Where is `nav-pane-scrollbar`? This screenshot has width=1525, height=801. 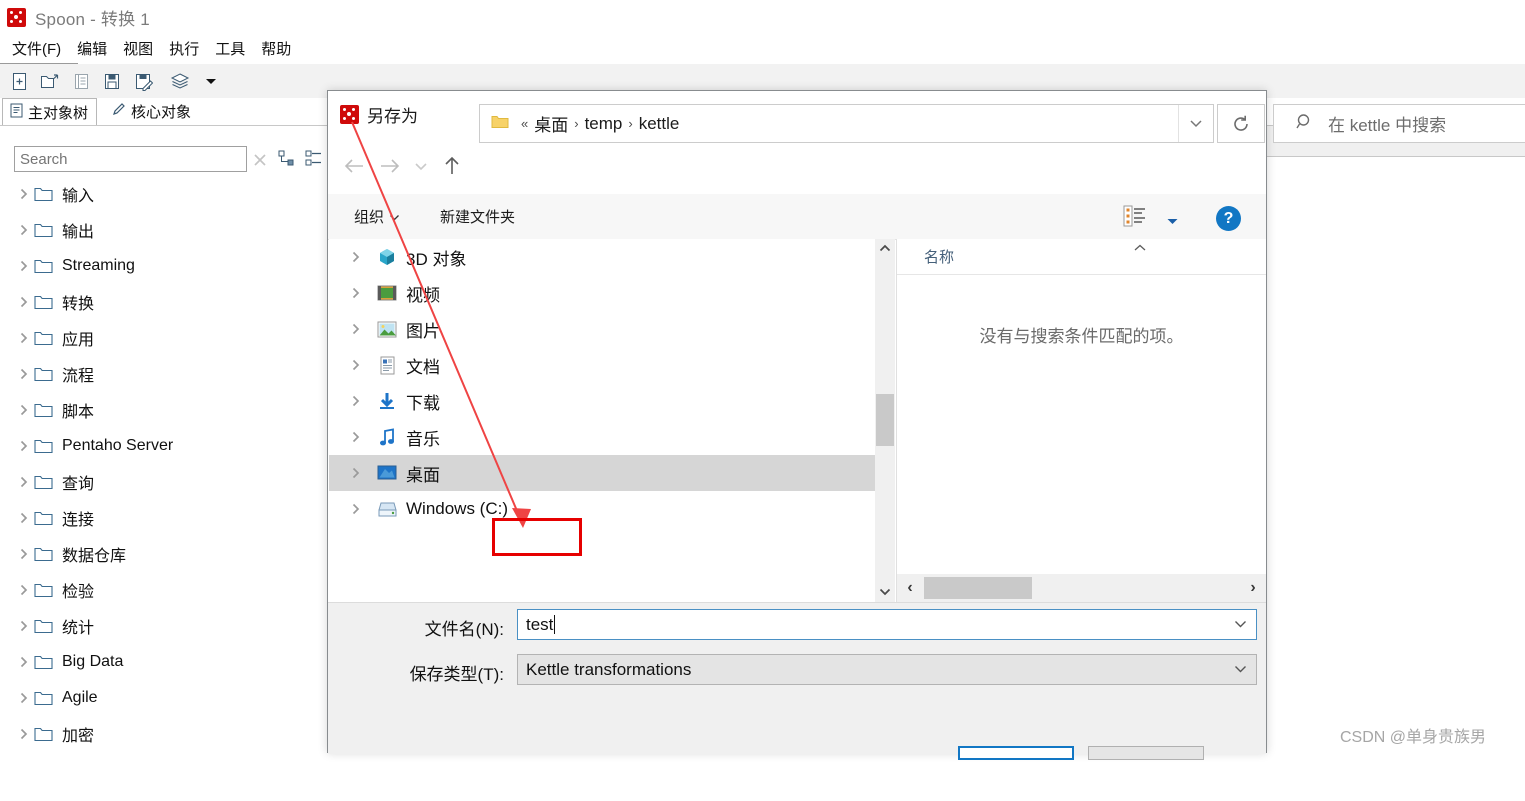 nav-pane-scrollbar is located at coordinates (885, 420).